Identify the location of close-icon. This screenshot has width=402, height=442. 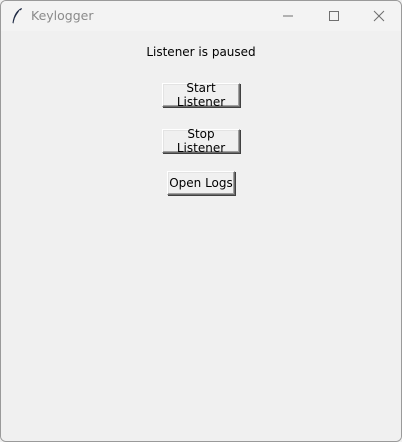
(379, 16).